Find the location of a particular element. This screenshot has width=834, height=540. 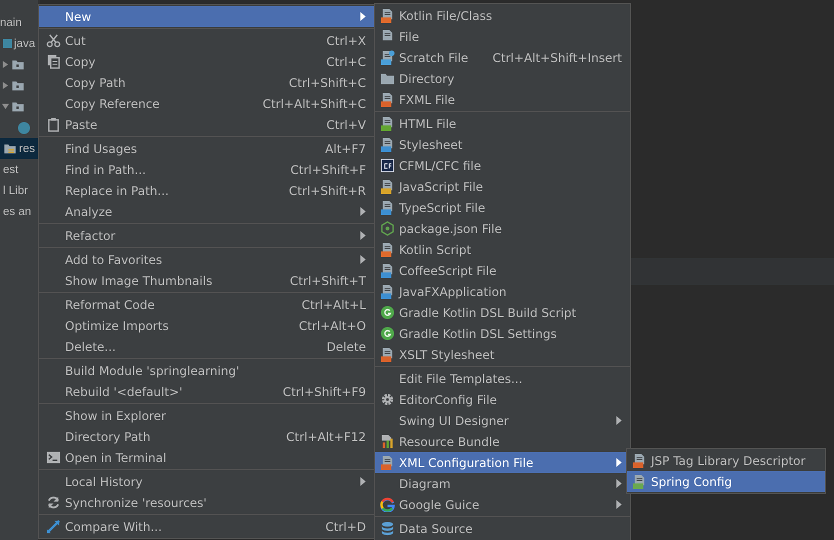

menu-item: Gradle Kotlin DSL Settings is located at coordinates (502, 333).